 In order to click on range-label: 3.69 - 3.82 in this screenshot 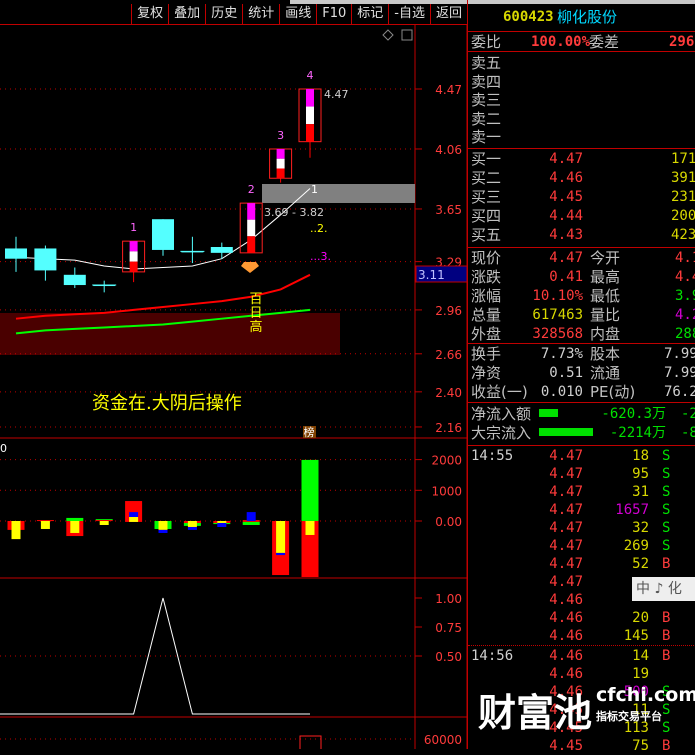, I will do `click(294, 212)`.